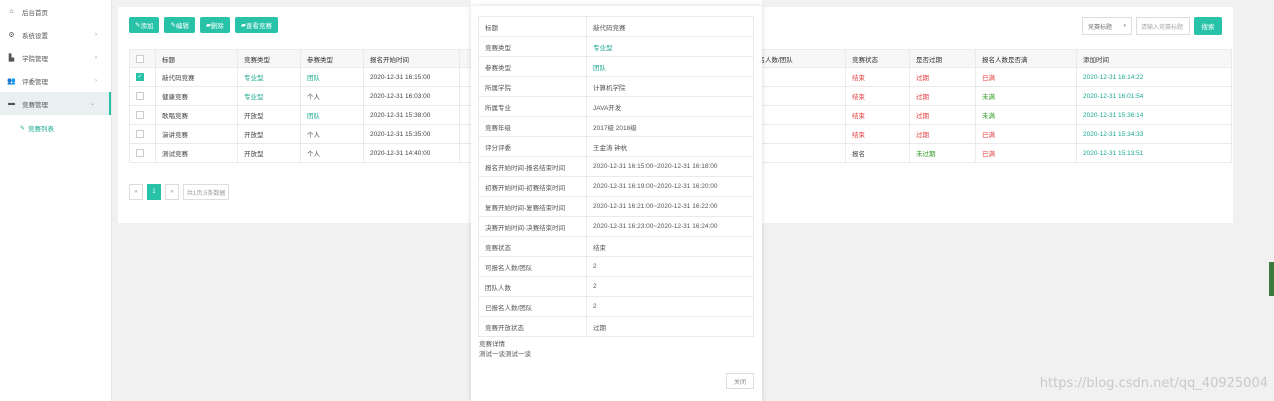 This screenshot has width=1274, height=401. Describe the element at coordinates (214, 25) in the screenshot. I see `delete-button: ▰ 删除` at that location.